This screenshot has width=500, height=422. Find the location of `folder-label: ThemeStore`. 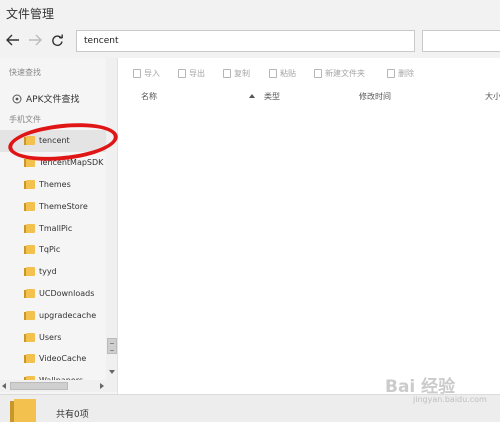

folder-label: ThemeStore is located at coordinates (63, 206).